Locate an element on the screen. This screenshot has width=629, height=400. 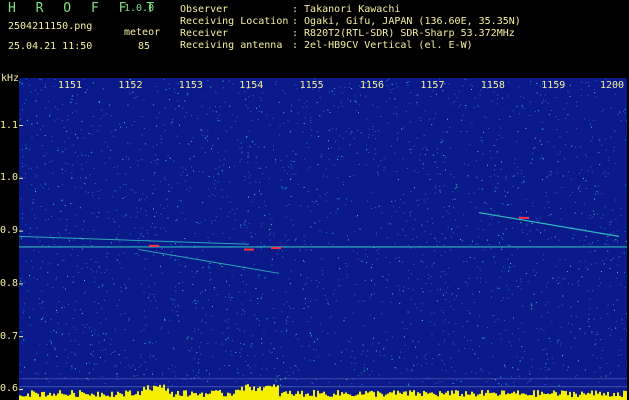
x-tick-label: 1154 is located at coordinates (251, 85).